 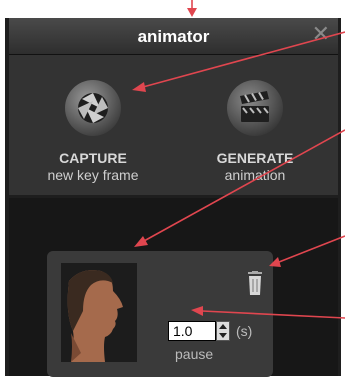 I want to click on camera-shutter-icon, so click(x=93, y=108).